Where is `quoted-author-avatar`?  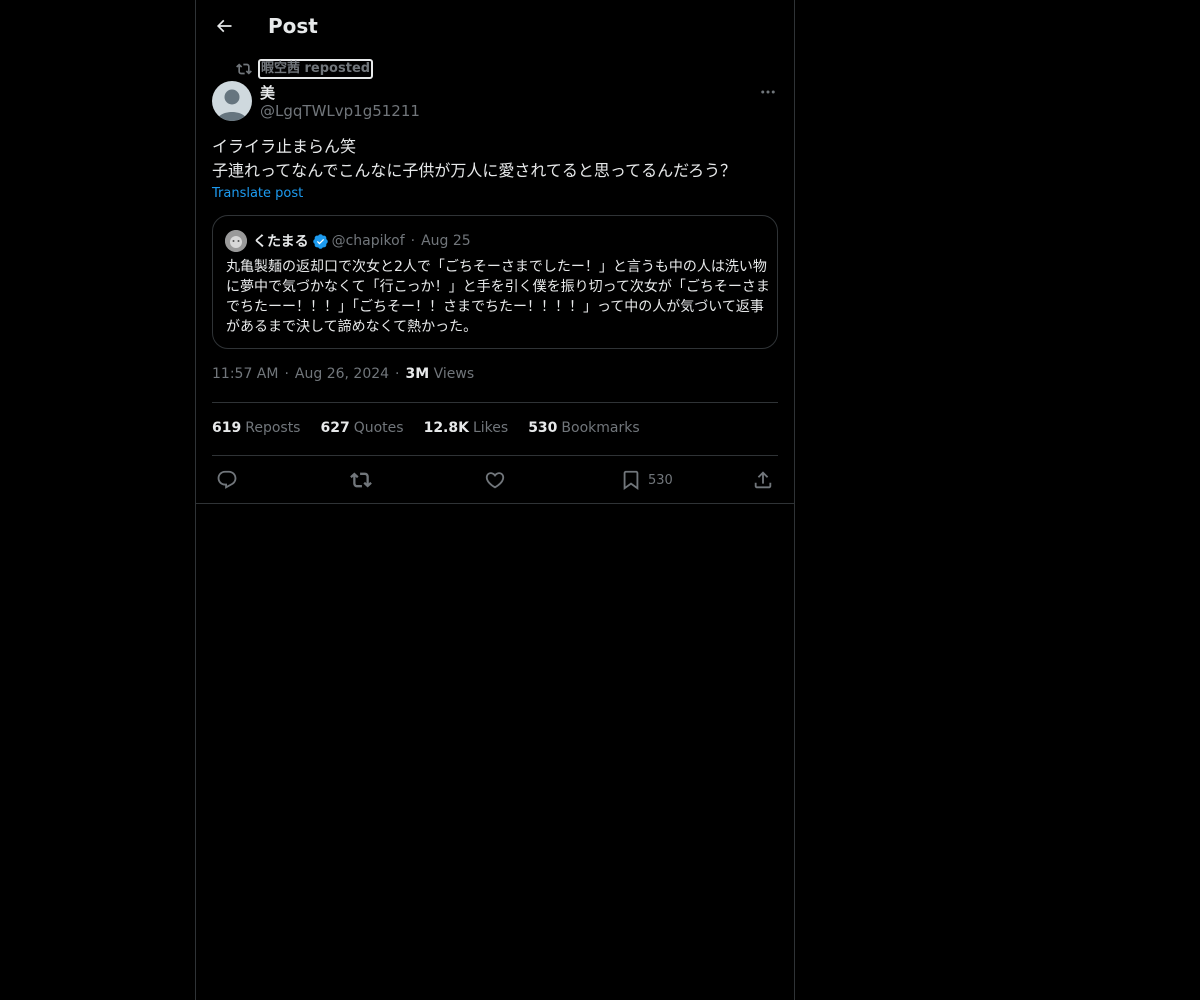
quoted-author-avatar is located at coordinates (236, 241).